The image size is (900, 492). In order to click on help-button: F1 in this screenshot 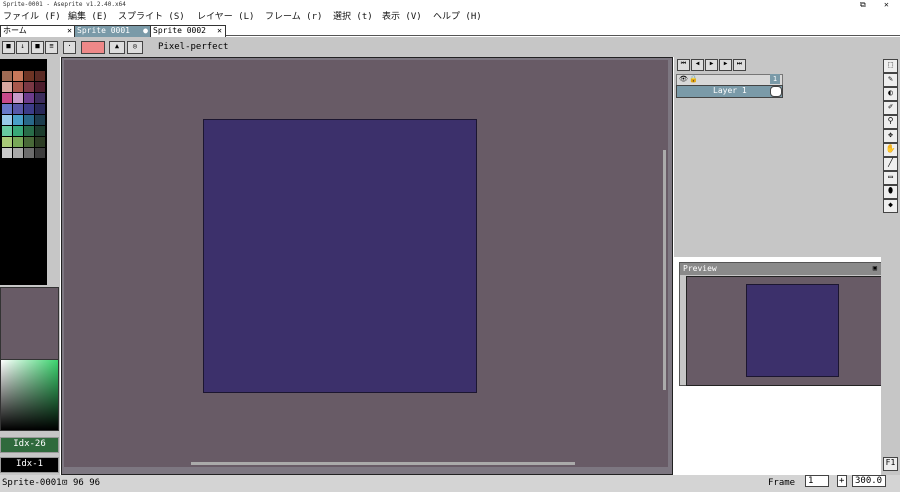, I will do `click(890, 464)`.